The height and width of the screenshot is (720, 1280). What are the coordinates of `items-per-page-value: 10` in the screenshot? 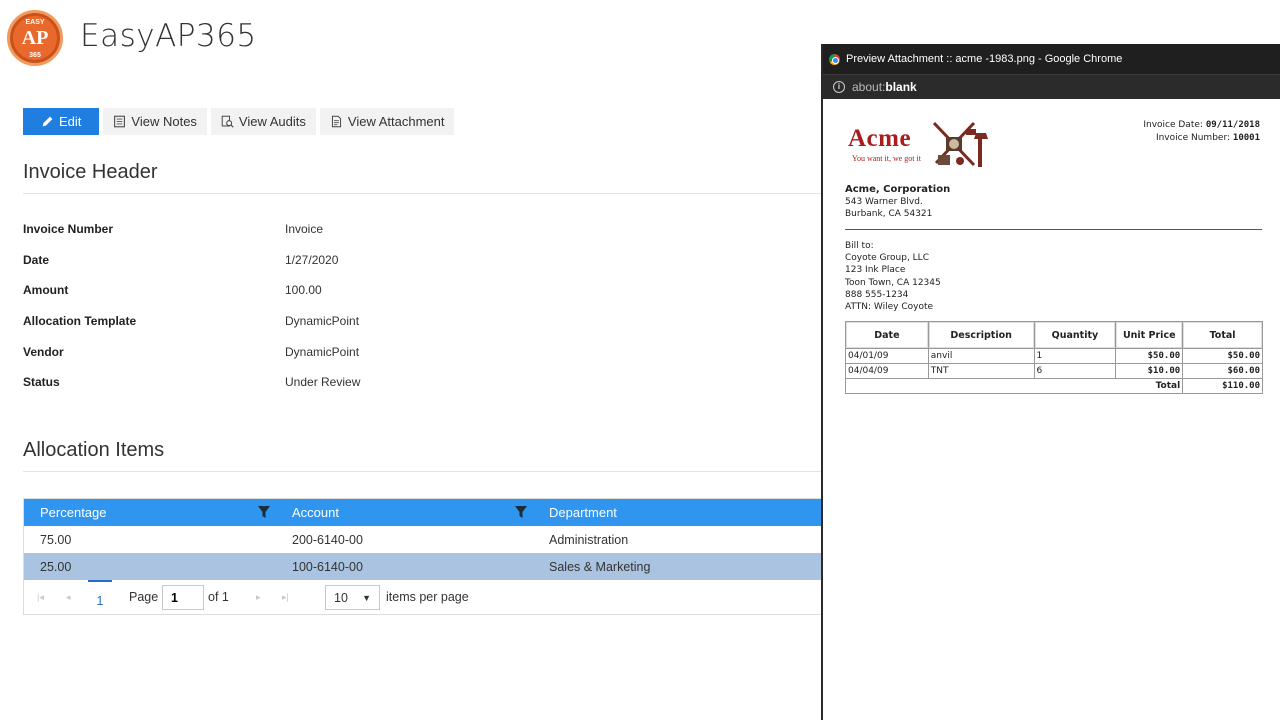 It's located at (341, 598).